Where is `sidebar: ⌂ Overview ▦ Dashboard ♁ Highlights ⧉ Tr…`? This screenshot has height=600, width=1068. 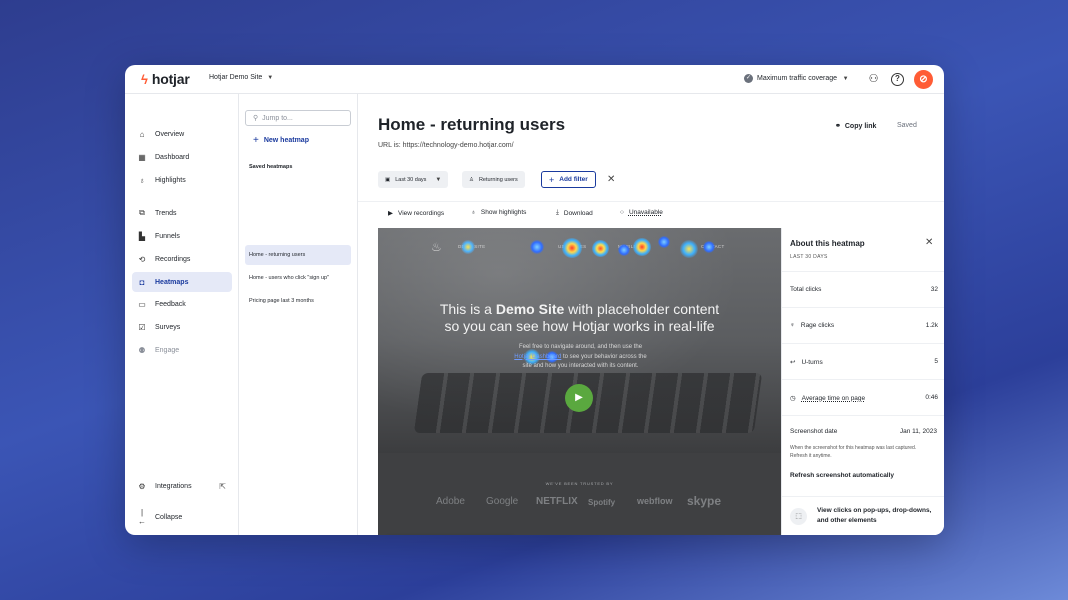 sidebar: ⌂ Overview ▦ Dashboard ♁ Highlights ⧉ Tr… is located at coordinates (182, 314).